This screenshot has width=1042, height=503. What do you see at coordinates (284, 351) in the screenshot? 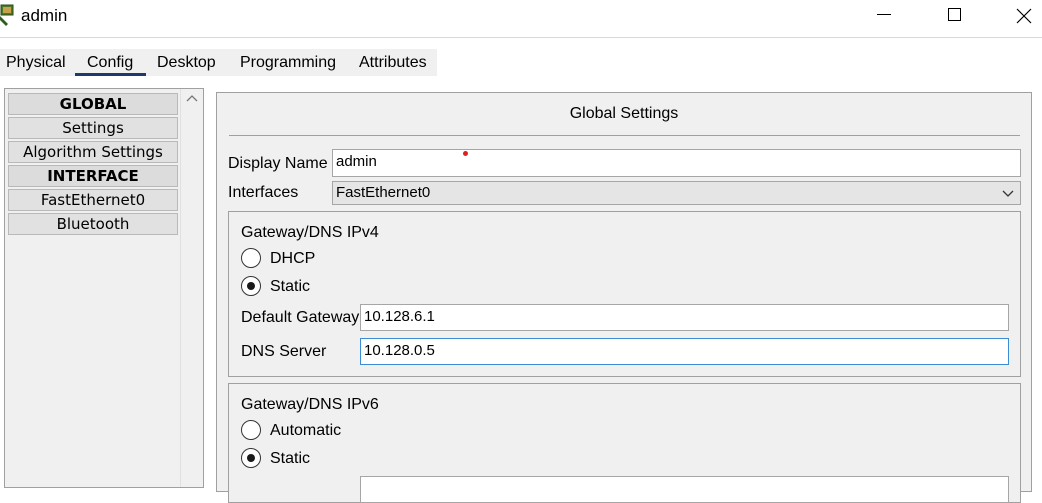
I see `dns-server-label: DNS Server` at bounding box center [284, 351].